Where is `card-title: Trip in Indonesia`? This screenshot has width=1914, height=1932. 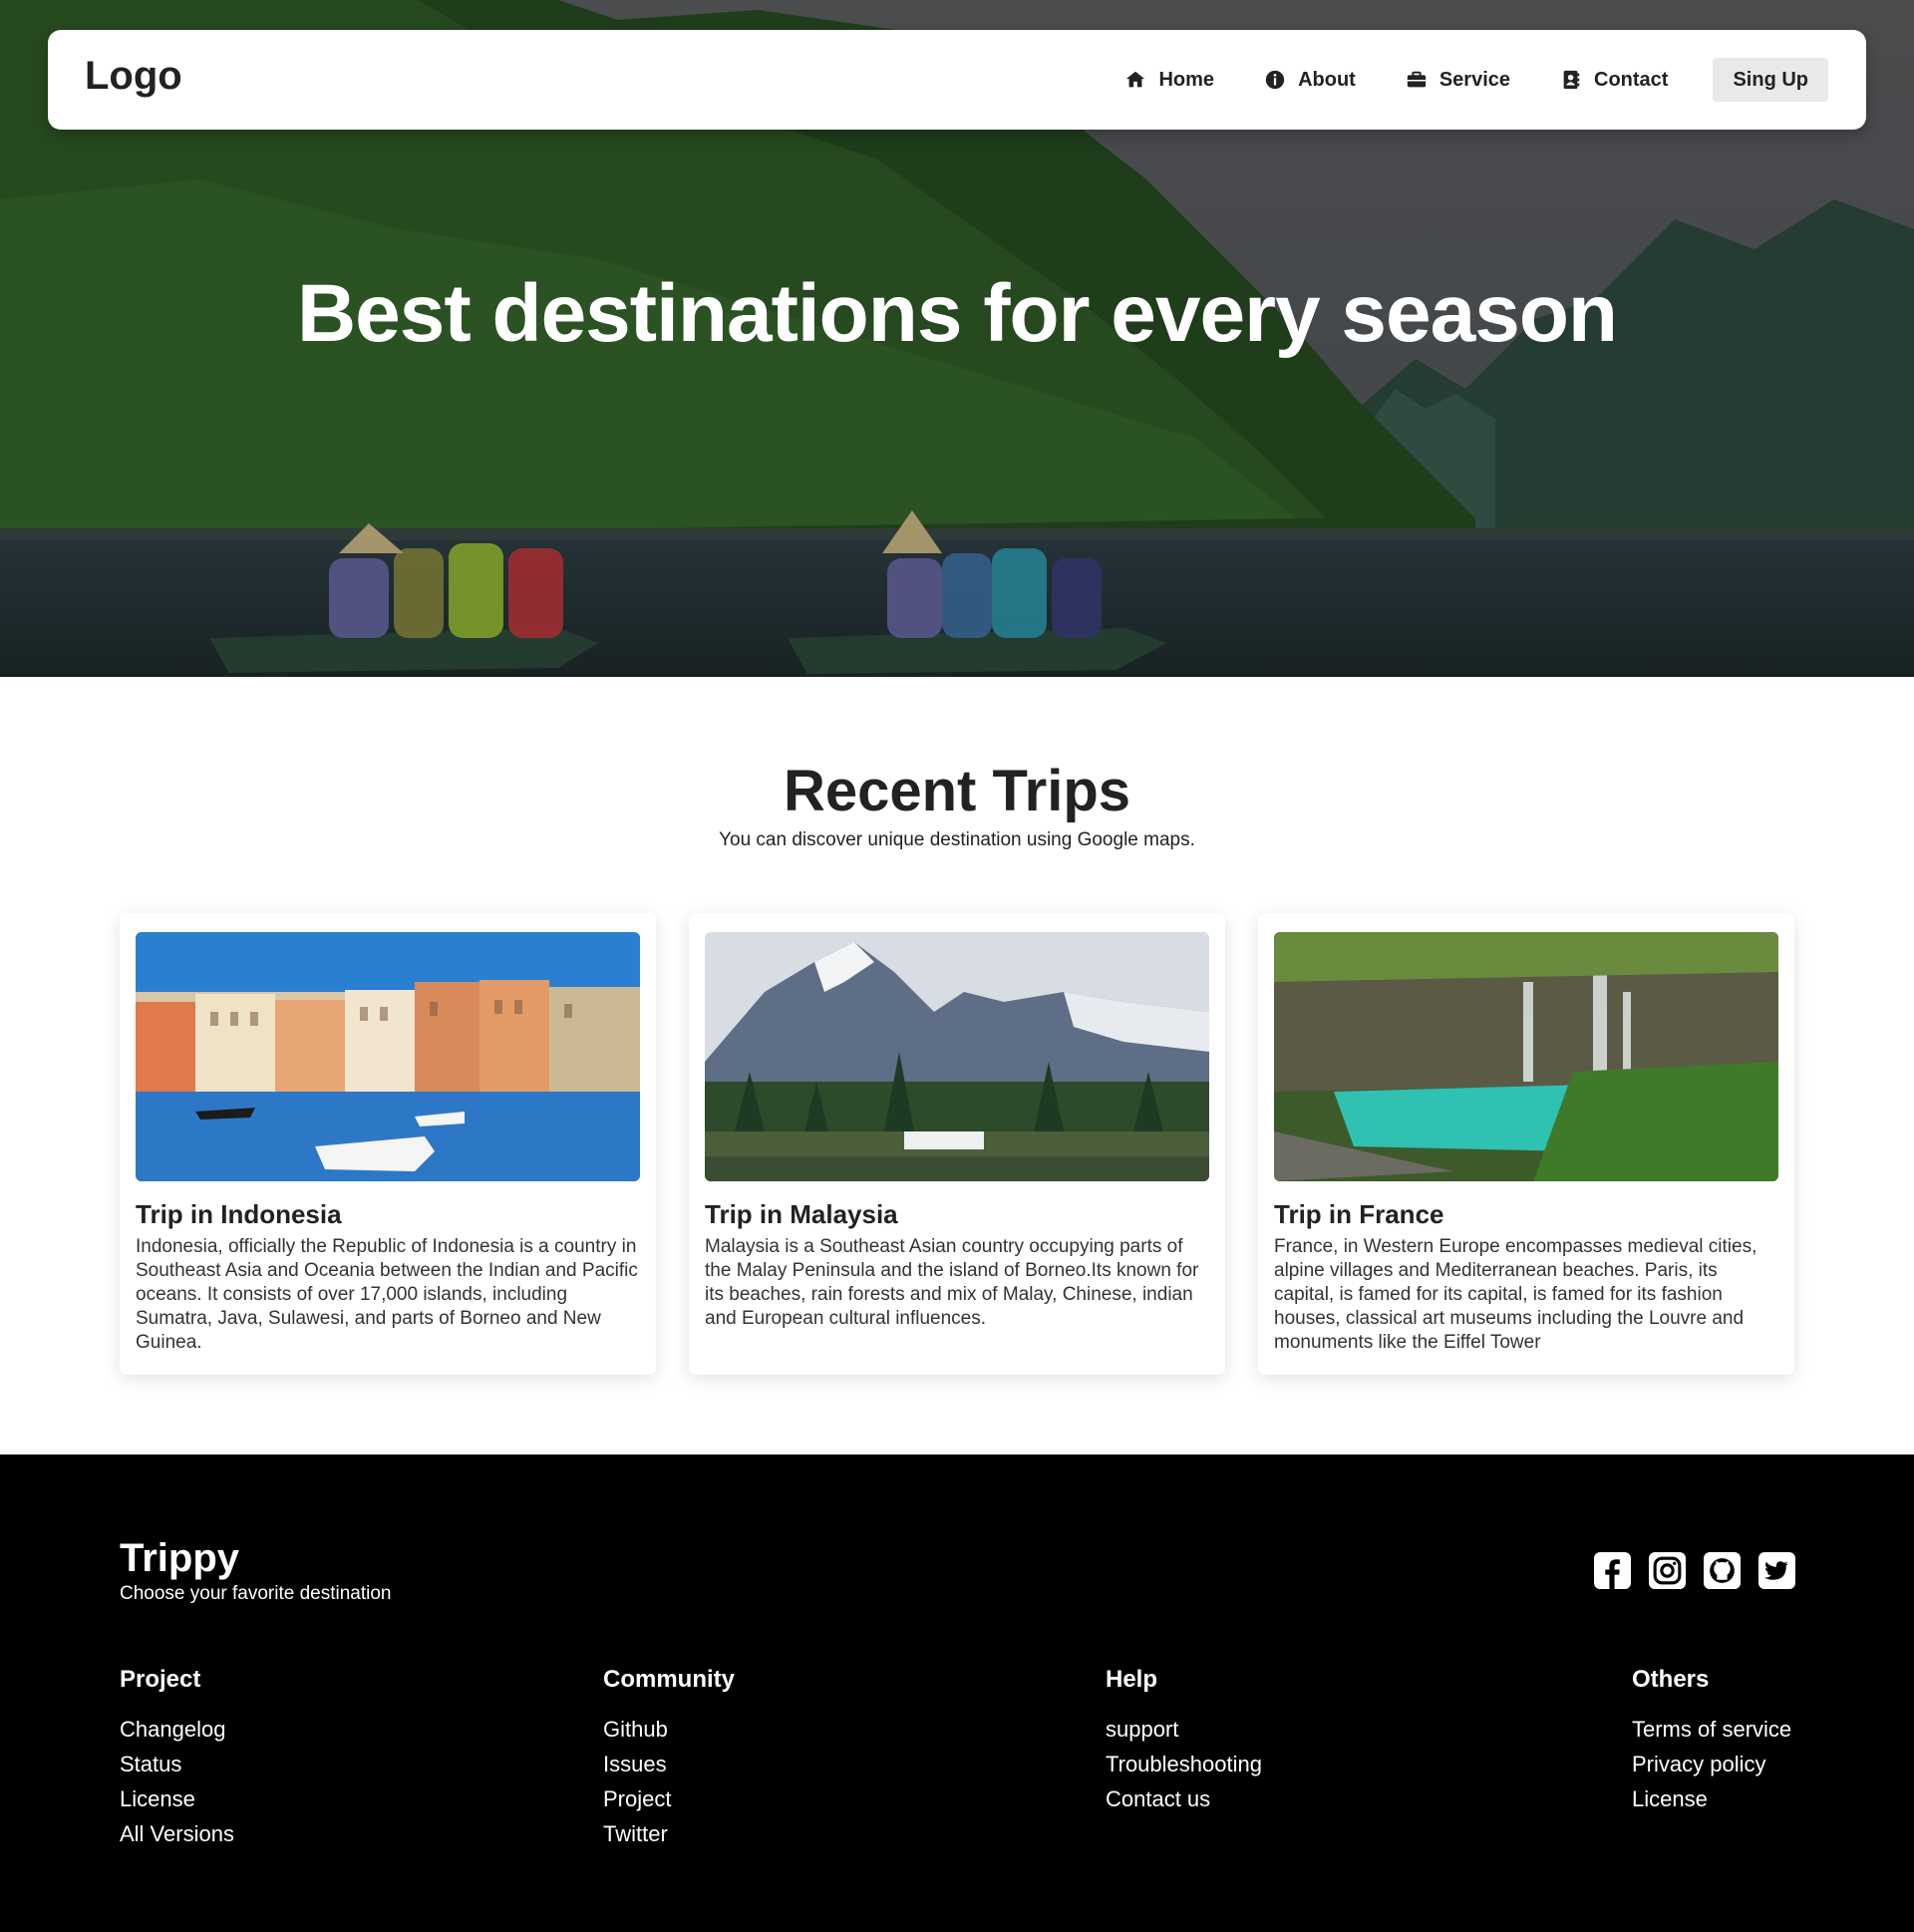 card-title: Trip in Indonesia is located at coordinates (239, 1214).